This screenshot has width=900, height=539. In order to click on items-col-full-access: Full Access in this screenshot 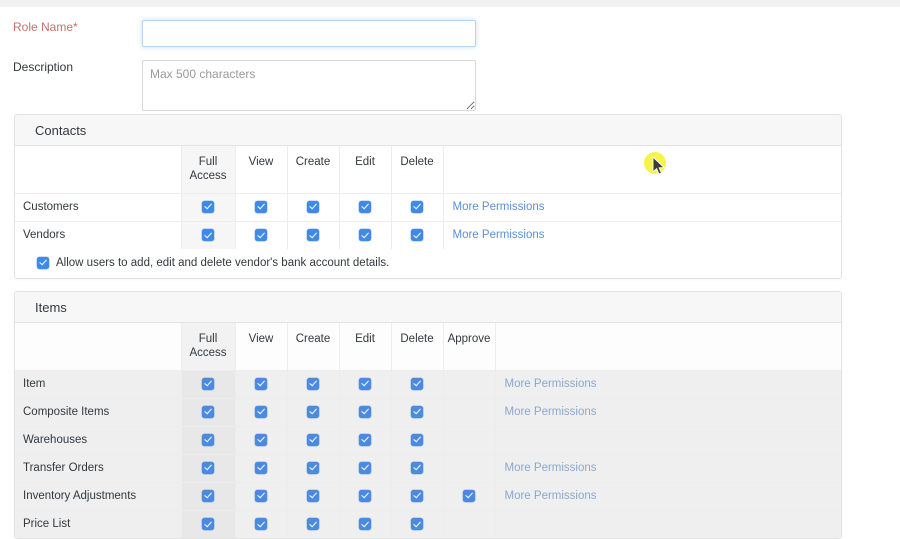, I will do `click(208, 347)`.